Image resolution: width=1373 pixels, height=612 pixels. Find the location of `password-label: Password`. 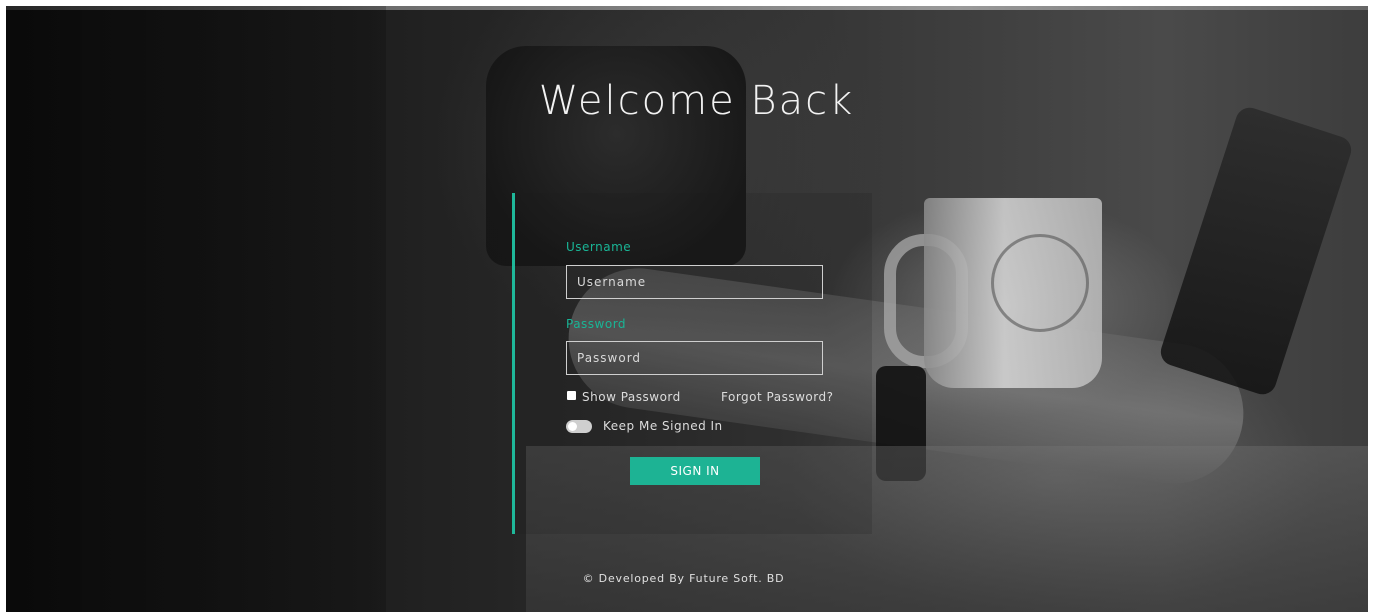

password-label: Password is located at coordinates (596, 324).